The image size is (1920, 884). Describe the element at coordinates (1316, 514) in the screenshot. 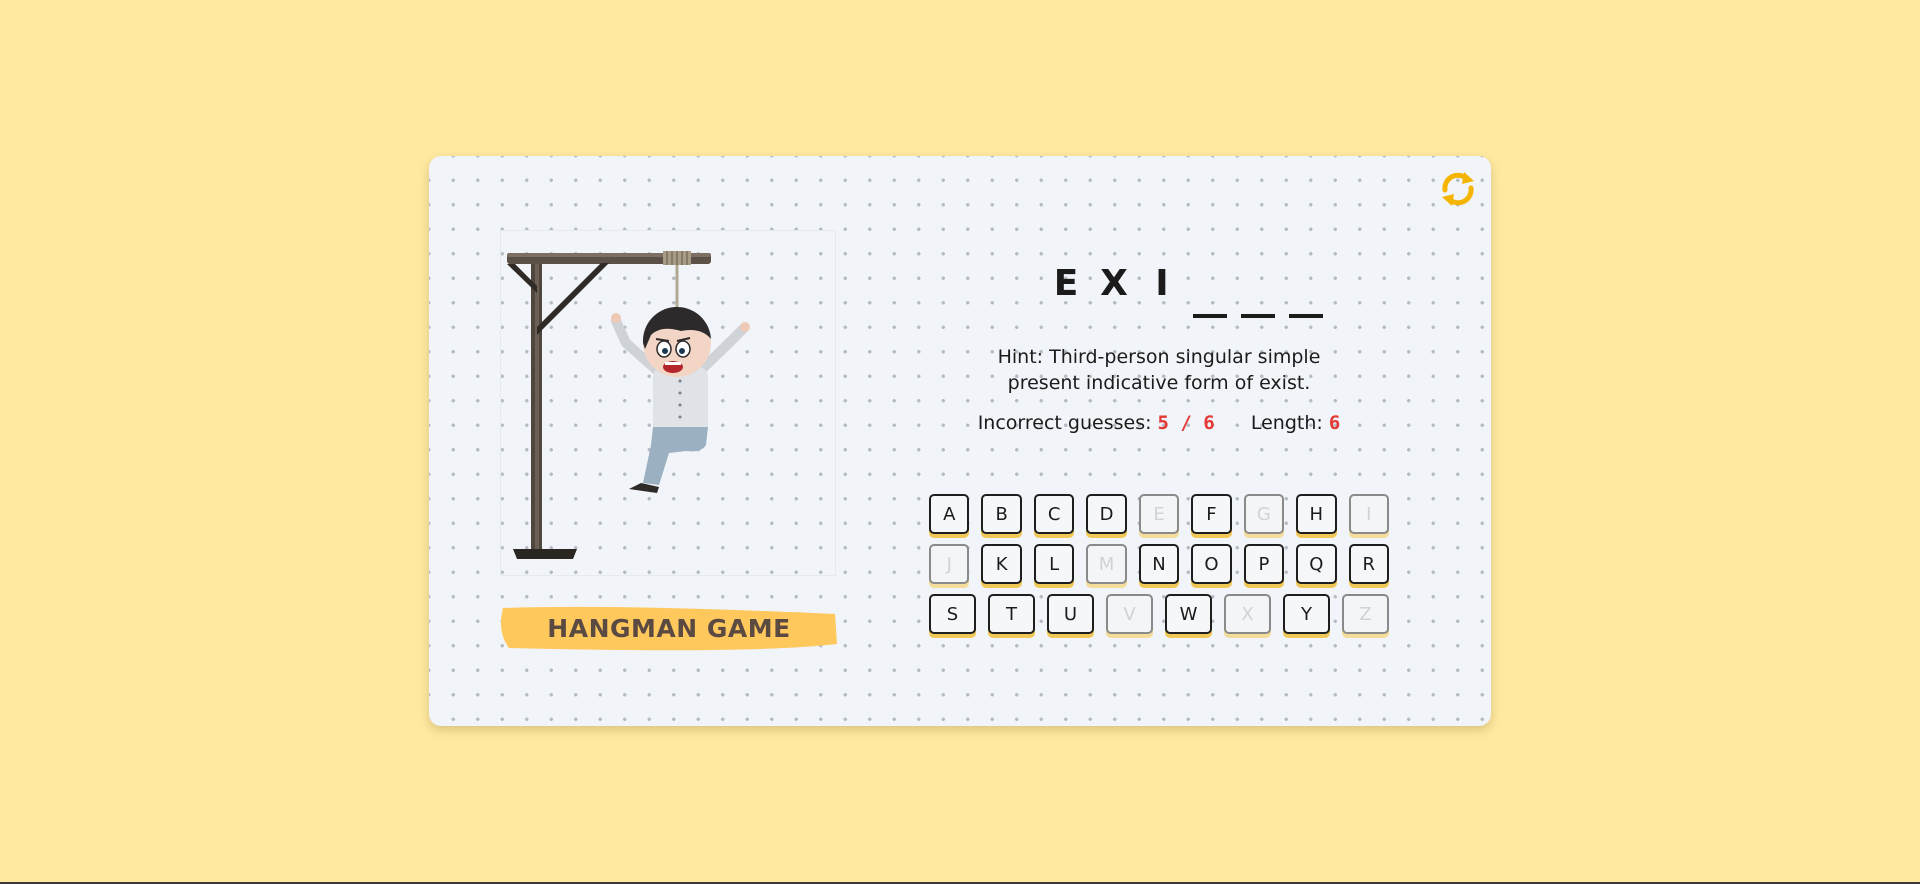

I see `letter-key-h: H` at that location.